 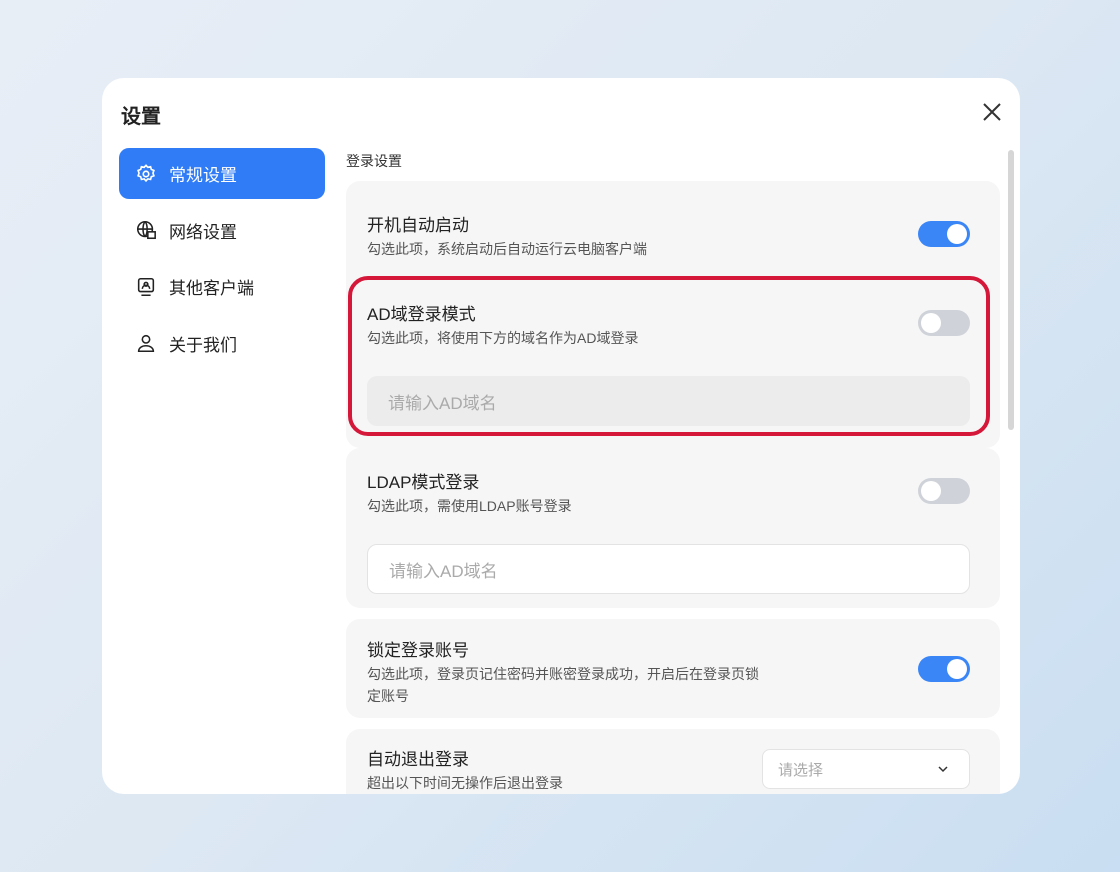 What do you see at coordinates (146, 230) in the screenshot?
I see `globe-icon` at bounding box center [146, 230].